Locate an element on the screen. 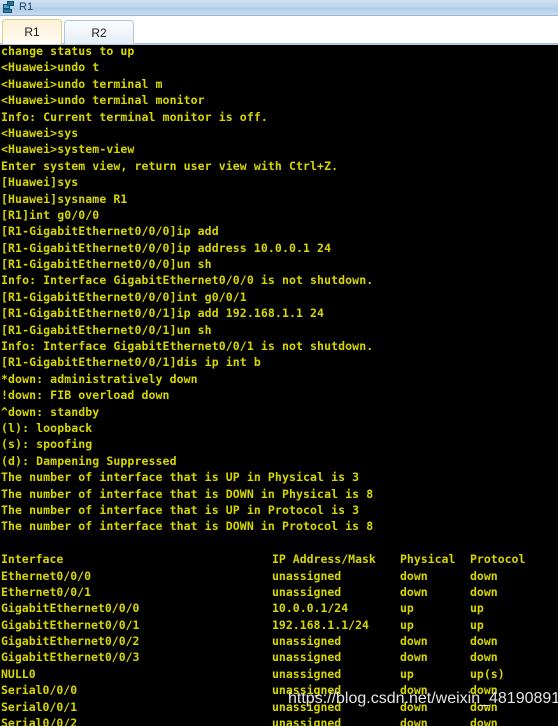 The height and width of the screenshot is (726, 558). terminal-line: <Huawei>undo terminal monitor is located at coordinates (103, 100).